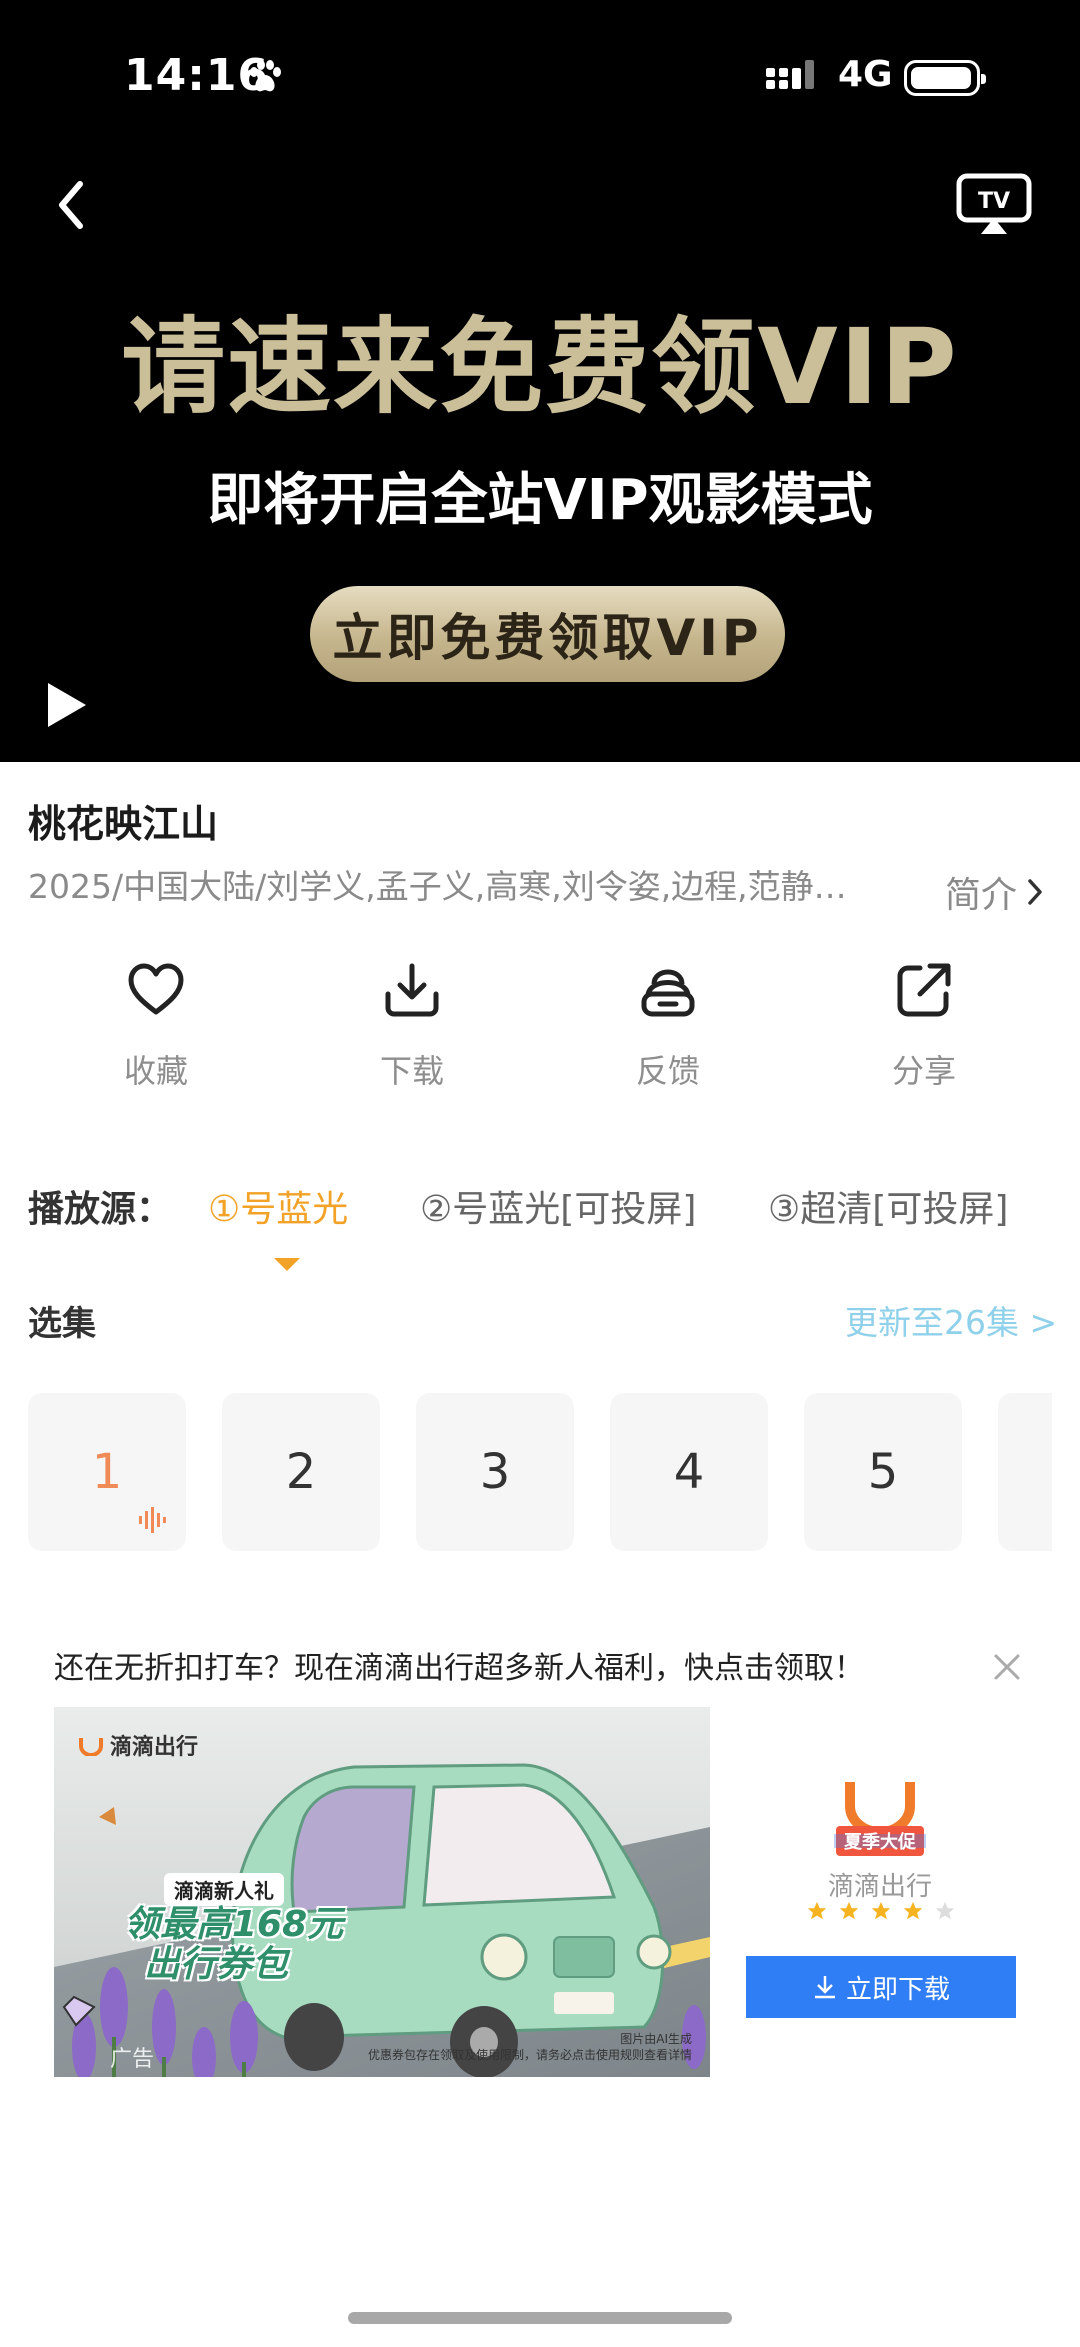 Image resolution: width=1080 pixels, height=2347 pixels. What do you see at coordinates (459, 1665) in the screenshot?
I see `ad-text: 还在无折扣打车？现在滴滴出行超多新人福利，快点击领取！` at bounding box center [459, 1665].